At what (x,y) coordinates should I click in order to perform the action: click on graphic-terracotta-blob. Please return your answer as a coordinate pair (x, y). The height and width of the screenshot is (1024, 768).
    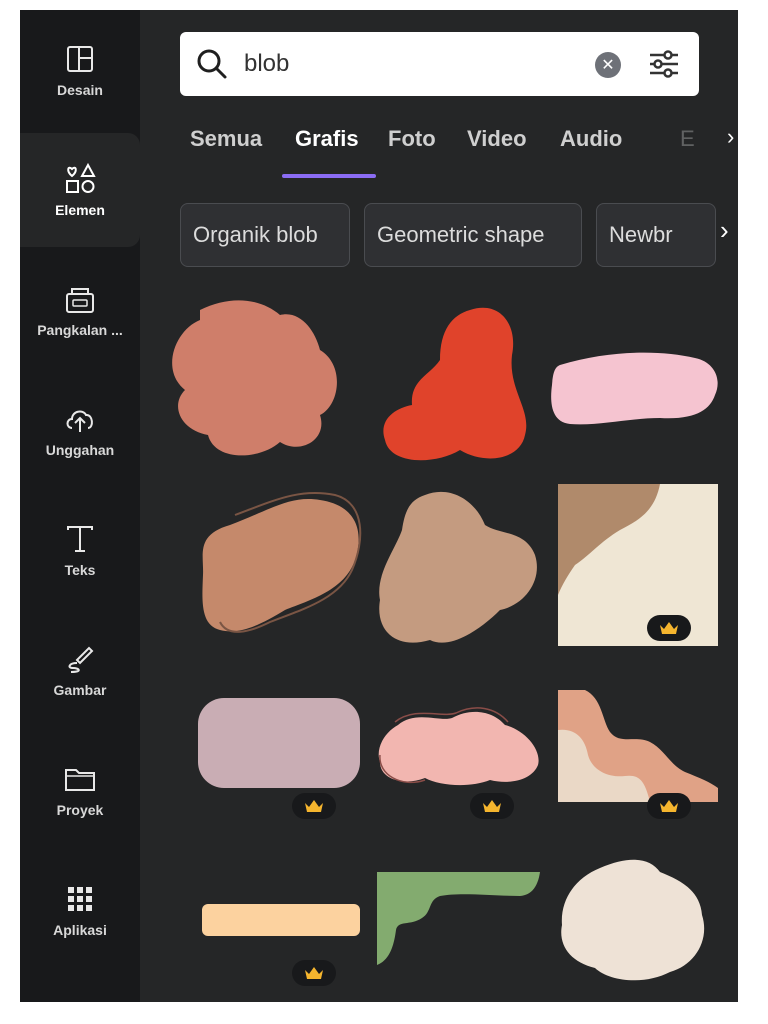
    Looking at the image, I should click on (254, 378).